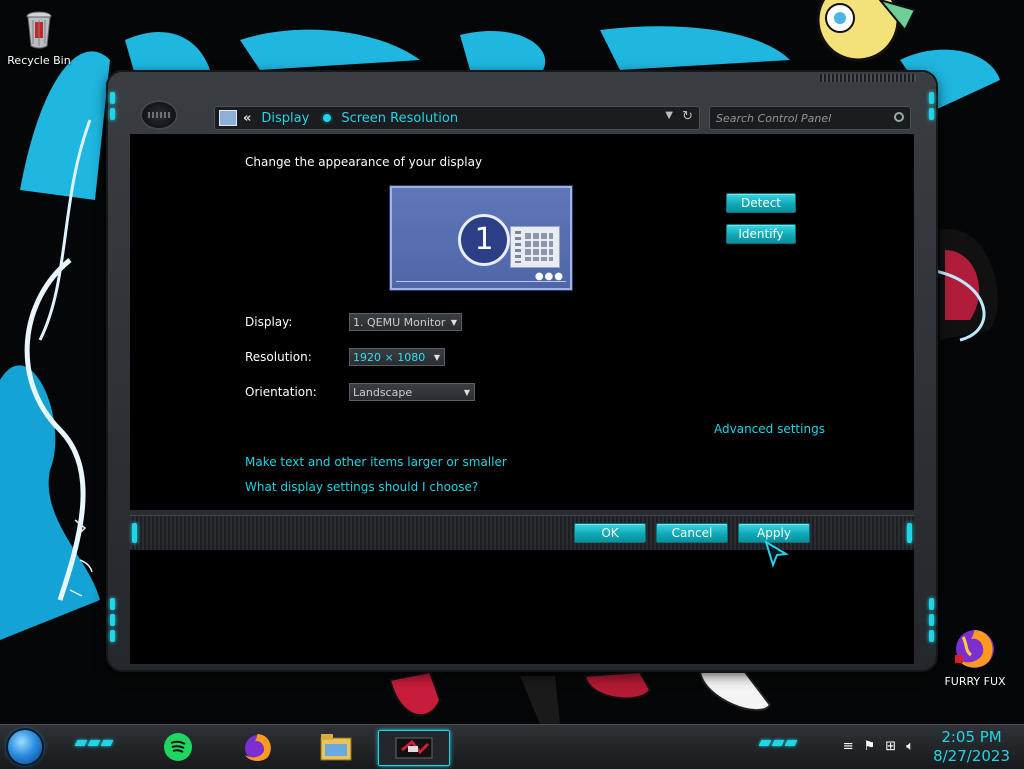  What do you see at coordinates (39, 60) in the screenshot?
I see `desktop-icon-label: Recycle Bin` at bounding box center [39, 60].